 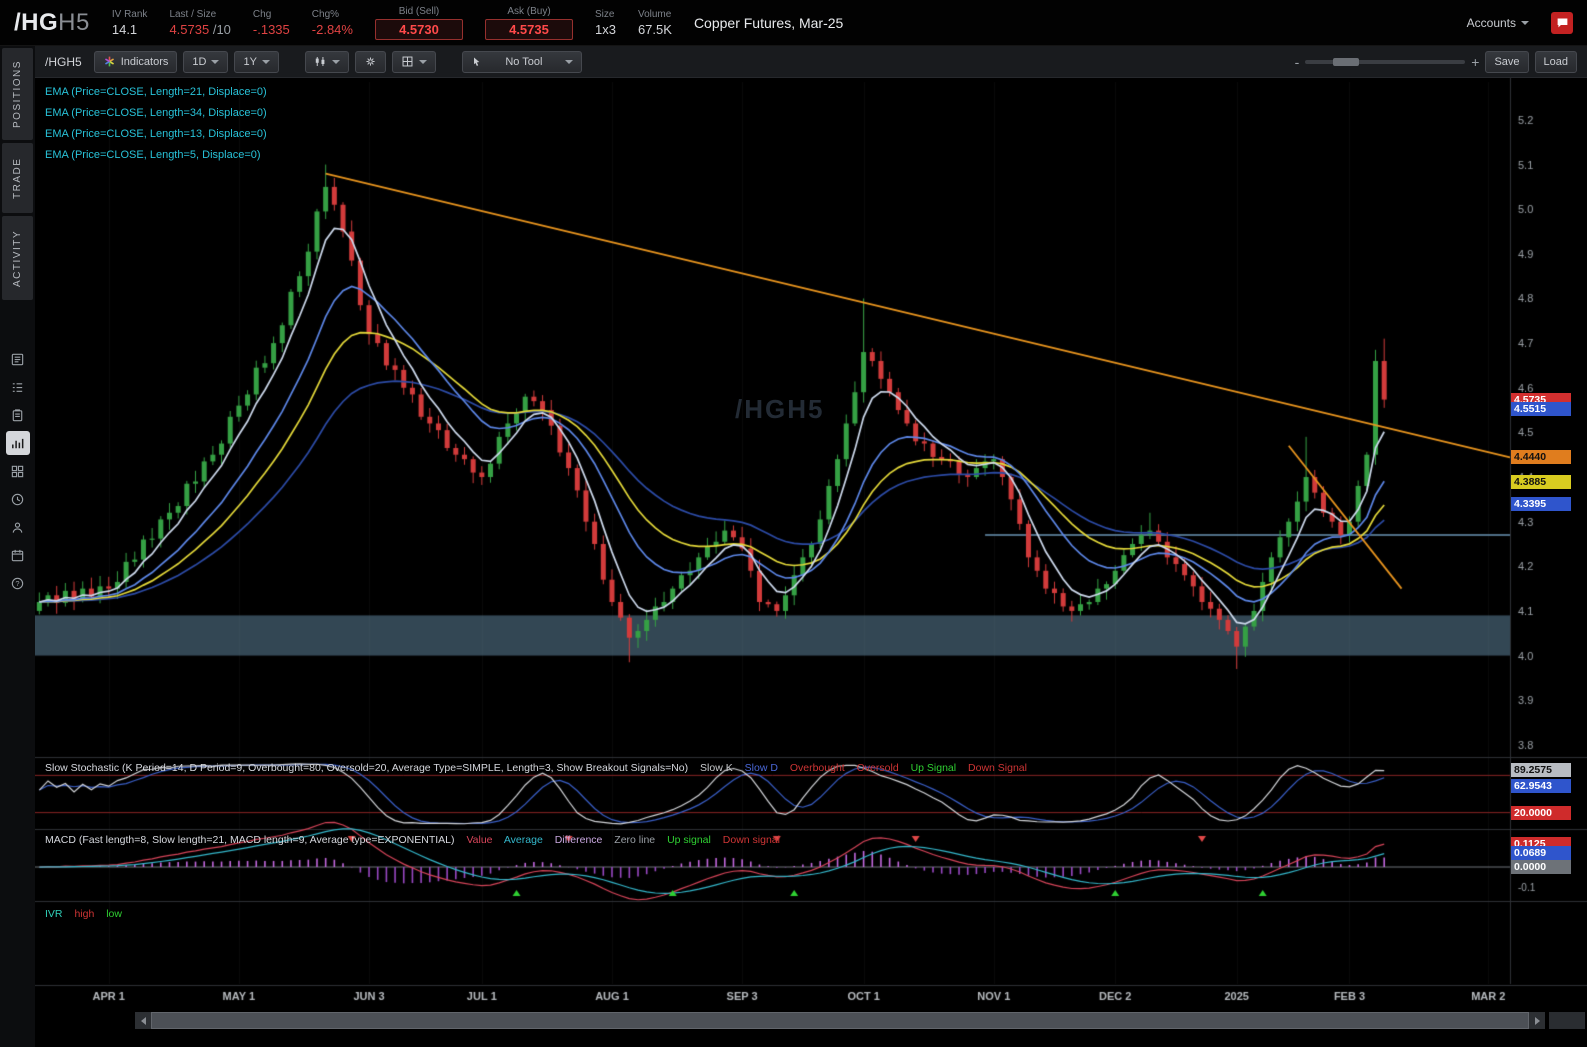 I want to click on toolbar-symbol: /HGH5, so click(x=63, y=62).